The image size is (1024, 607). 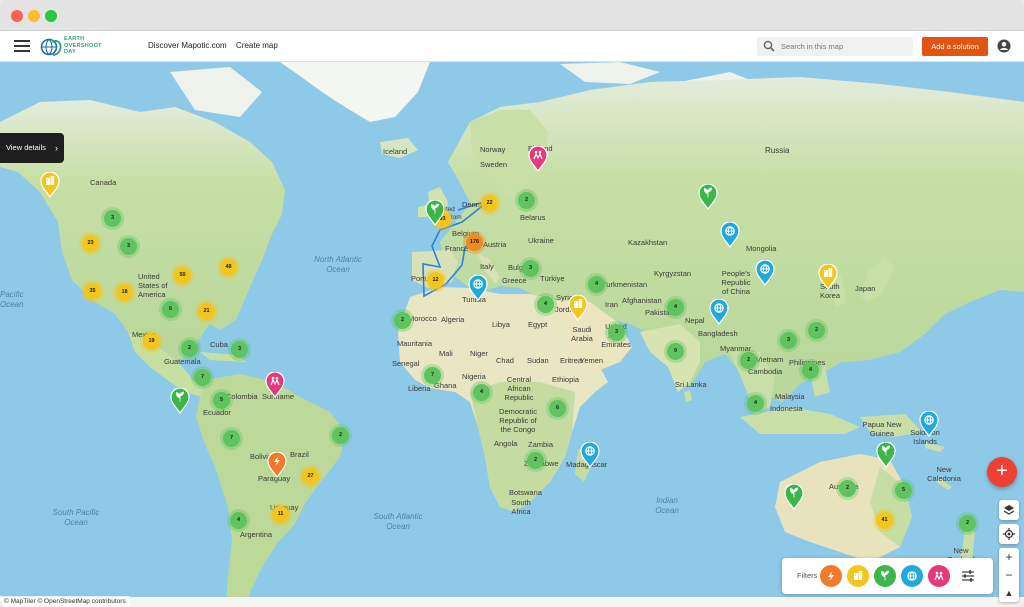 I want to click on menu-icon, so click(x=22, y=46).